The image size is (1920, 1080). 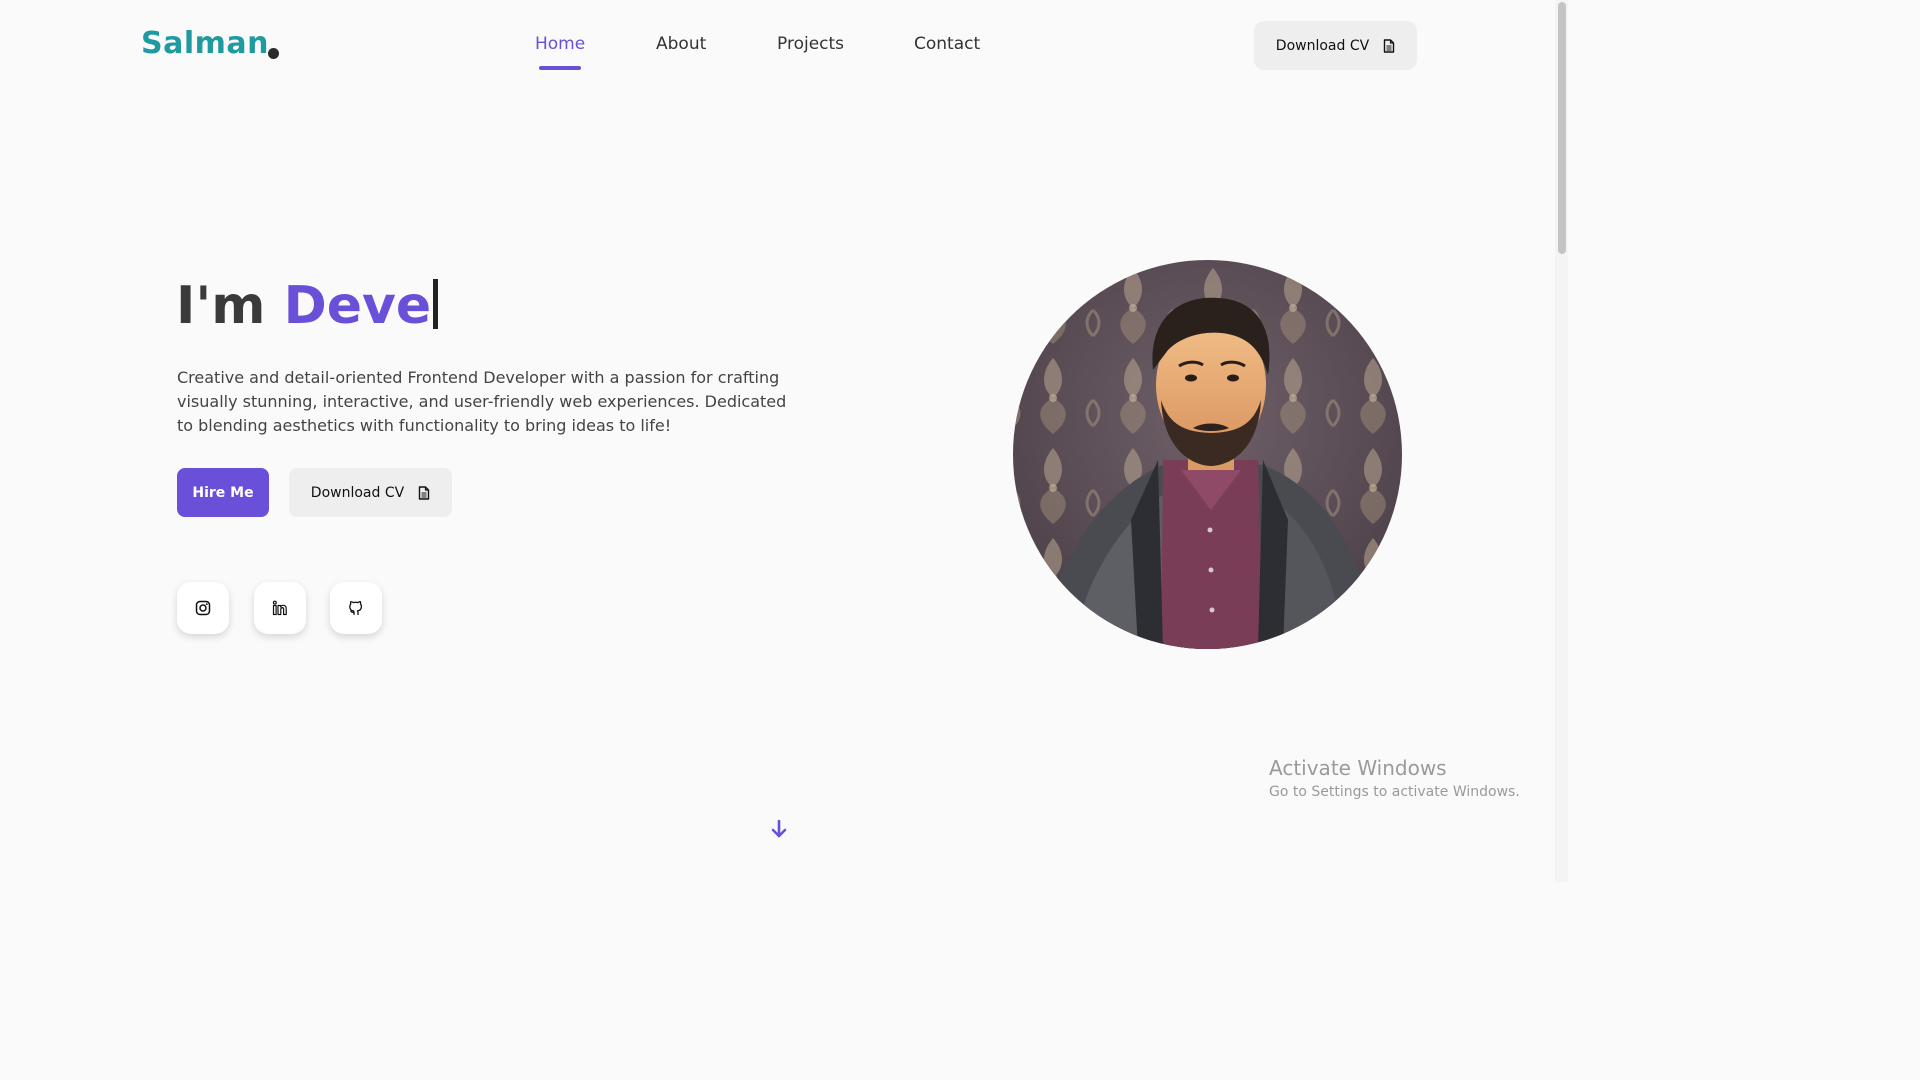 What do you see at coordinates (560, 44) in the screenshot?
I see `nav-home: Home` at bounding box center [560, 44].